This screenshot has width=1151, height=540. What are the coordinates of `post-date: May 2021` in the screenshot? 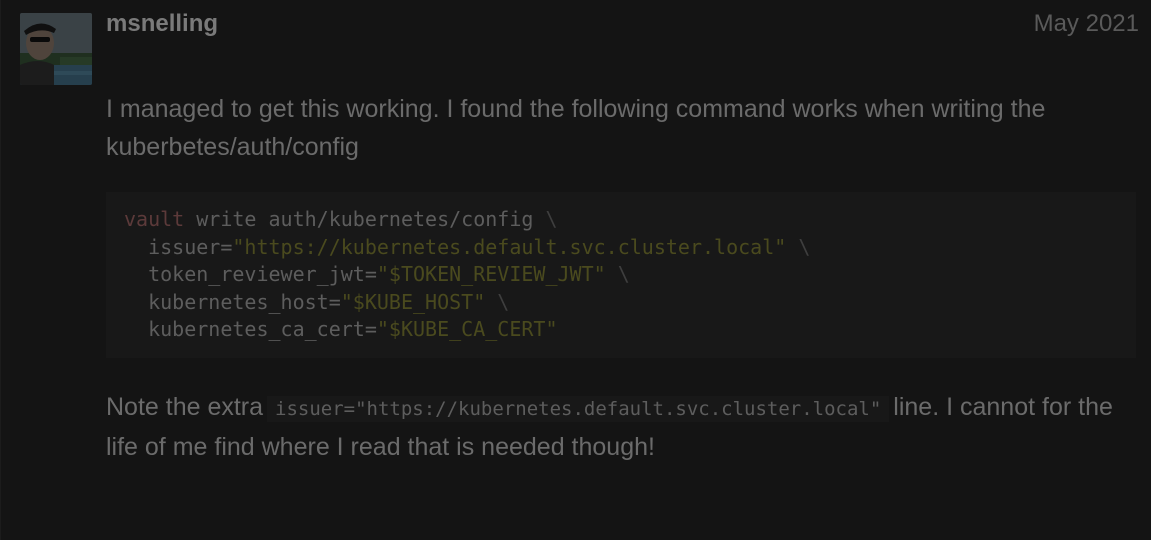 It's located at (1086, 24).